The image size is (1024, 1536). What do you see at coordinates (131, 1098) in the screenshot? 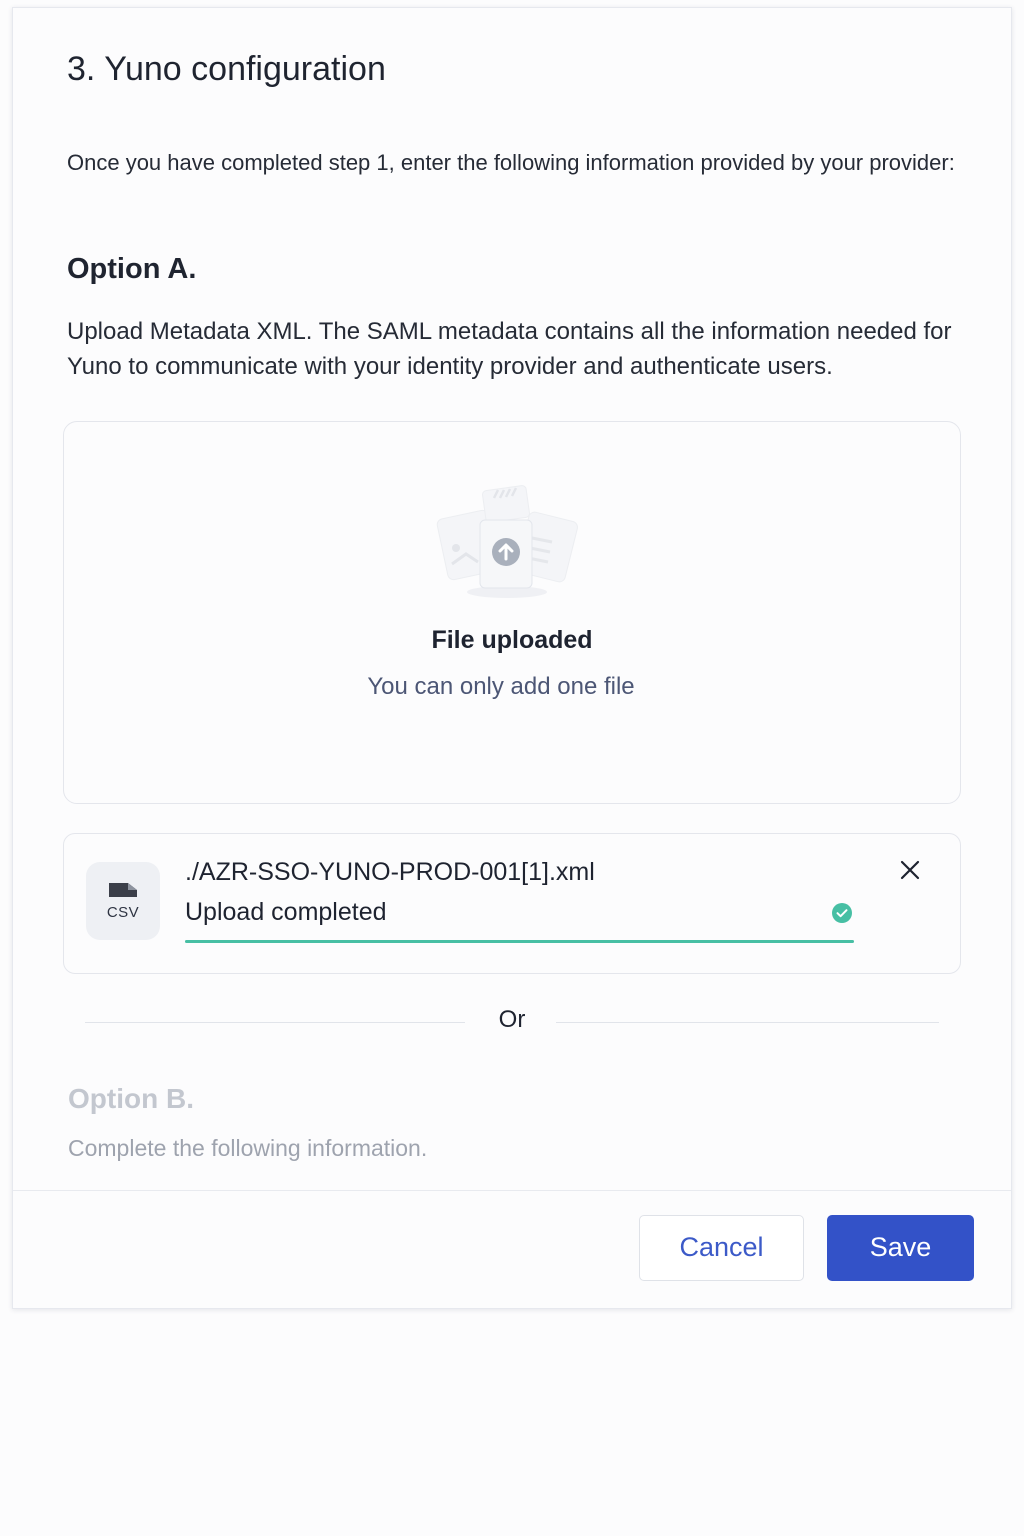
I see `option-b-title: Option B.` at bounding box center [131, 1098].